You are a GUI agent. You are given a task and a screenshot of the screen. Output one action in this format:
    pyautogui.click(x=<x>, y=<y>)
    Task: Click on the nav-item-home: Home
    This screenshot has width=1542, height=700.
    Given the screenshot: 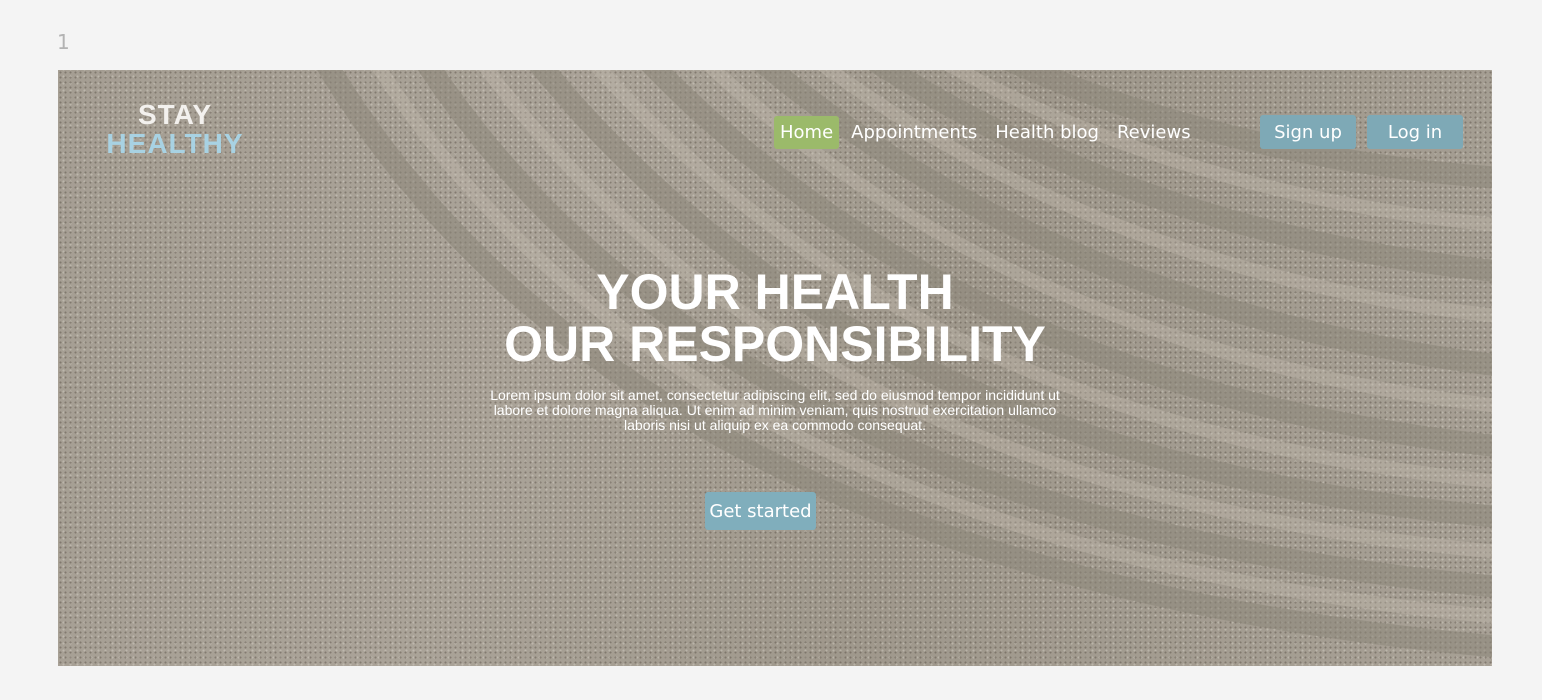 What is the action you would take?
    pyautogui.click(x=807, y=132)
    